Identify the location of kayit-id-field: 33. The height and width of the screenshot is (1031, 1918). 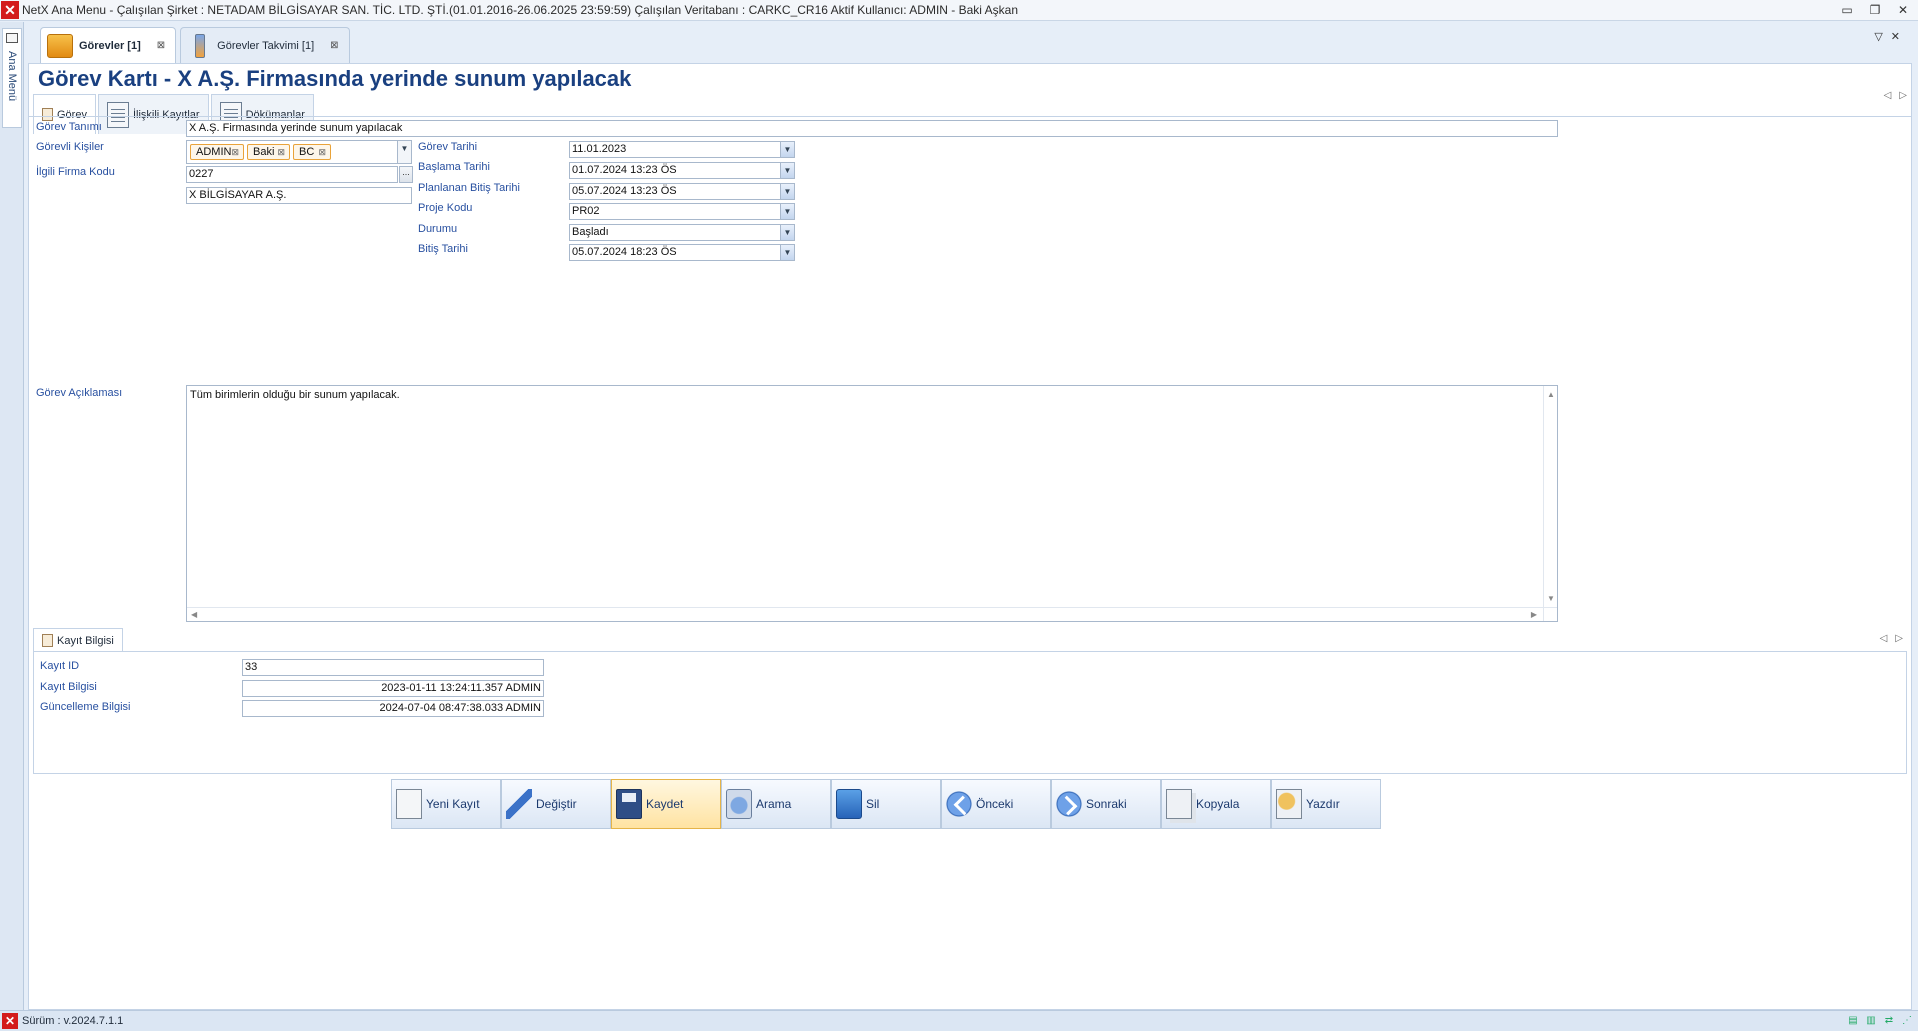
(393, 667).